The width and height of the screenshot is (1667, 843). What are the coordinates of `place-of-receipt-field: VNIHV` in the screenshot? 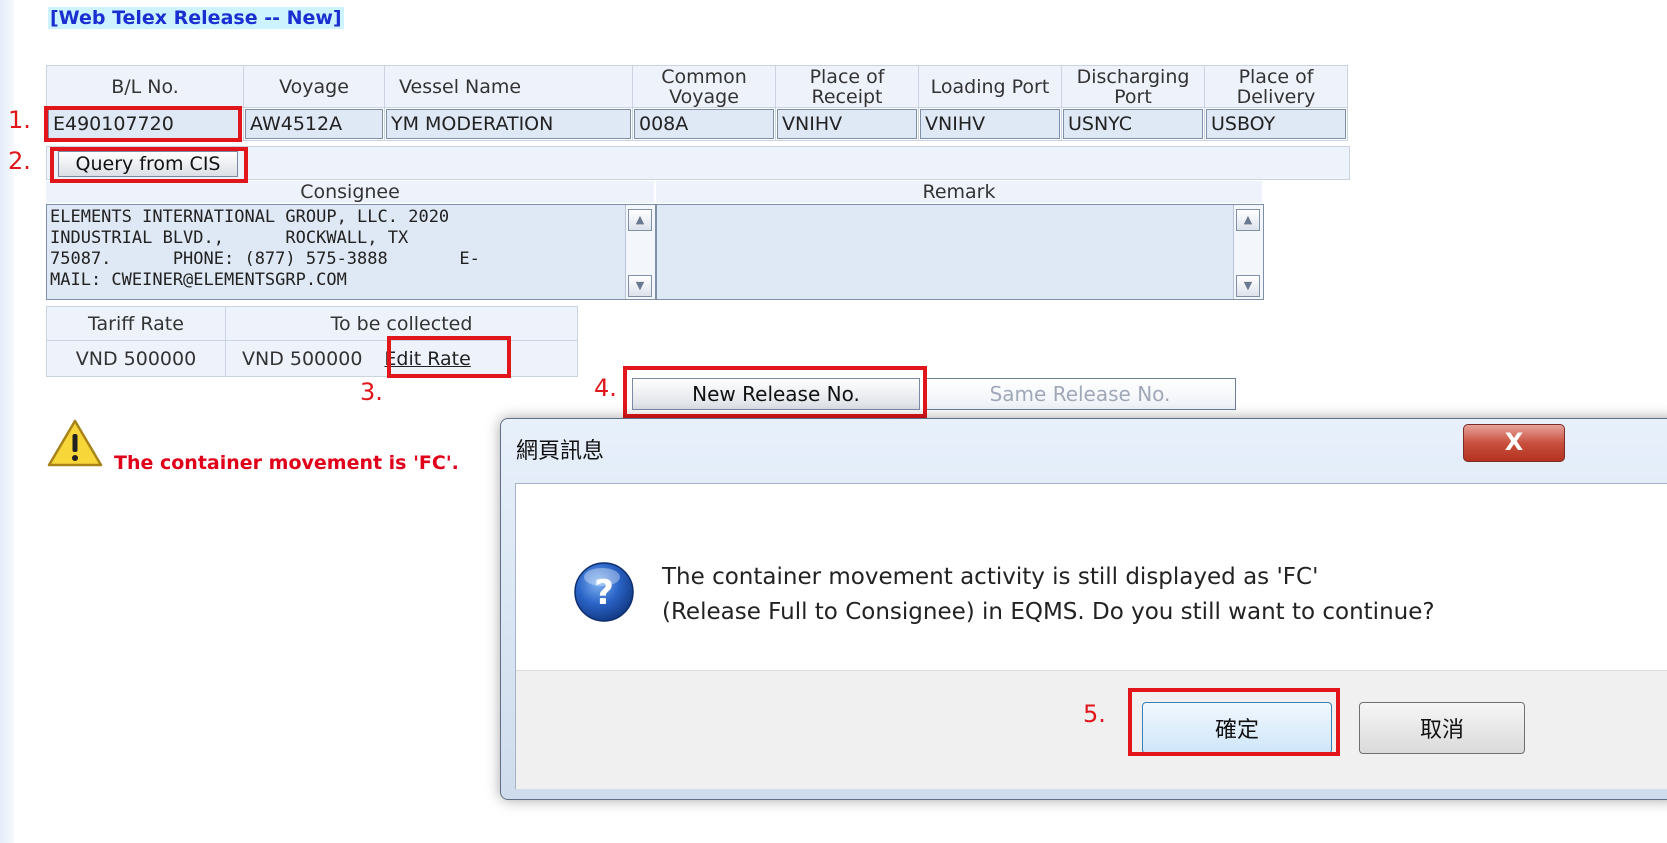 It's located at (847, 124).